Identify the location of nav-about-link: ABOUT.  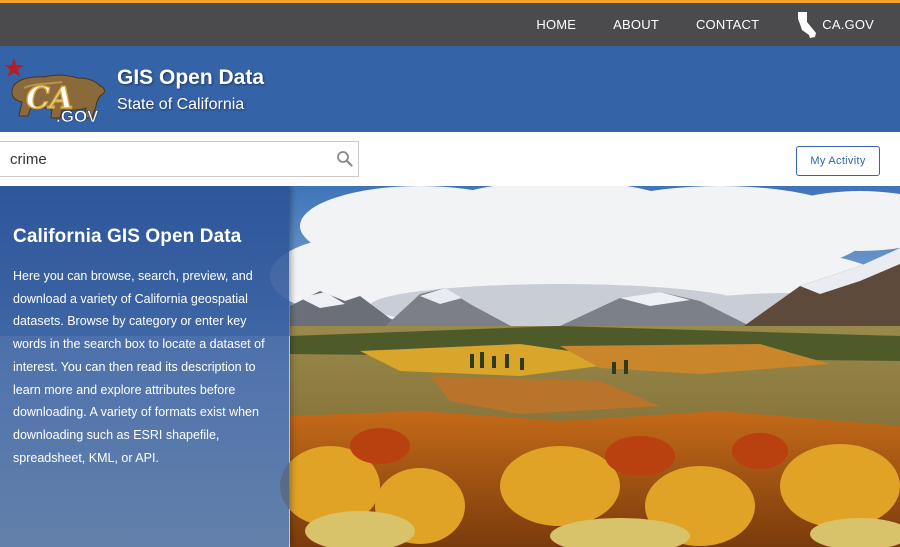
(636, 24).